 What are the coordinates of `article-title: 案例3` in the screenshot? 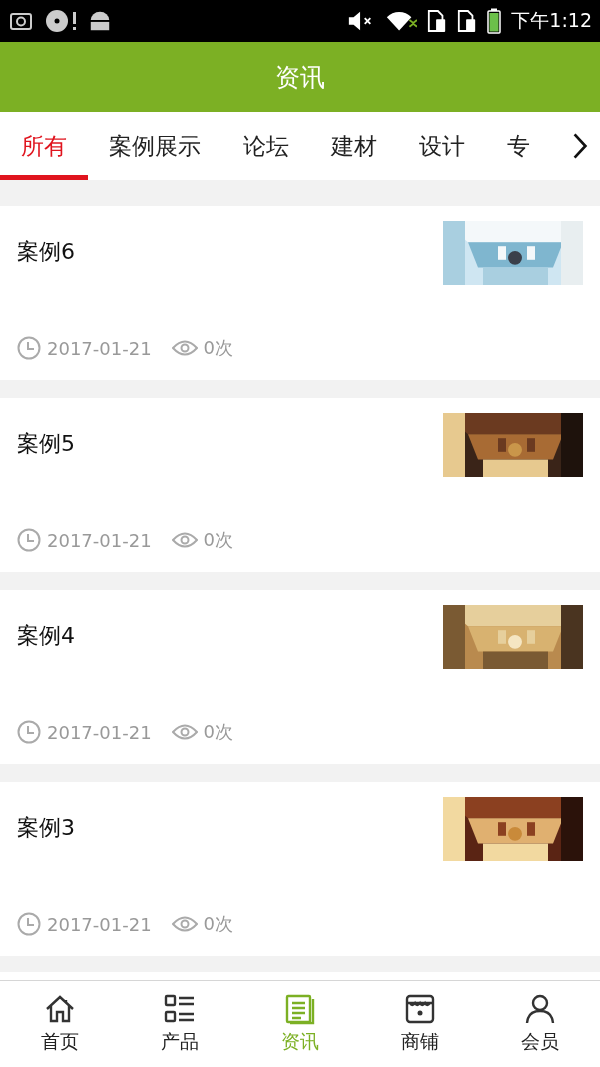 It's located at (46, 828).